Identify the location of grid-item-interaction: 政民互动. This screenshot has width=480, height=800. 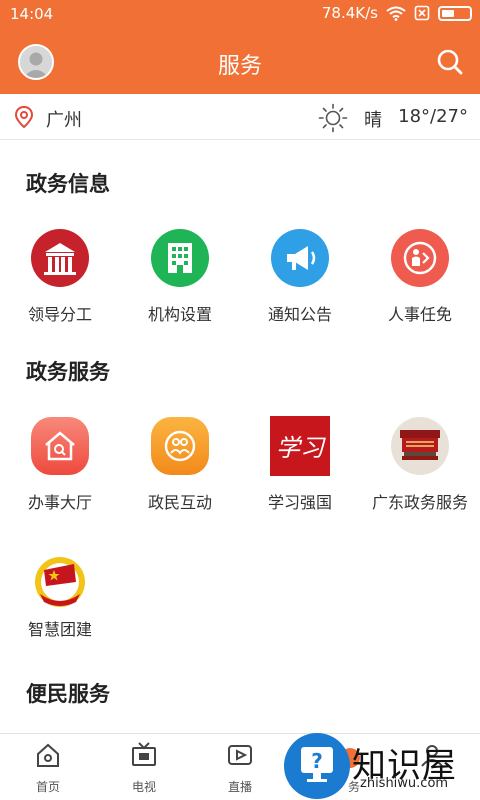
(180, 466).